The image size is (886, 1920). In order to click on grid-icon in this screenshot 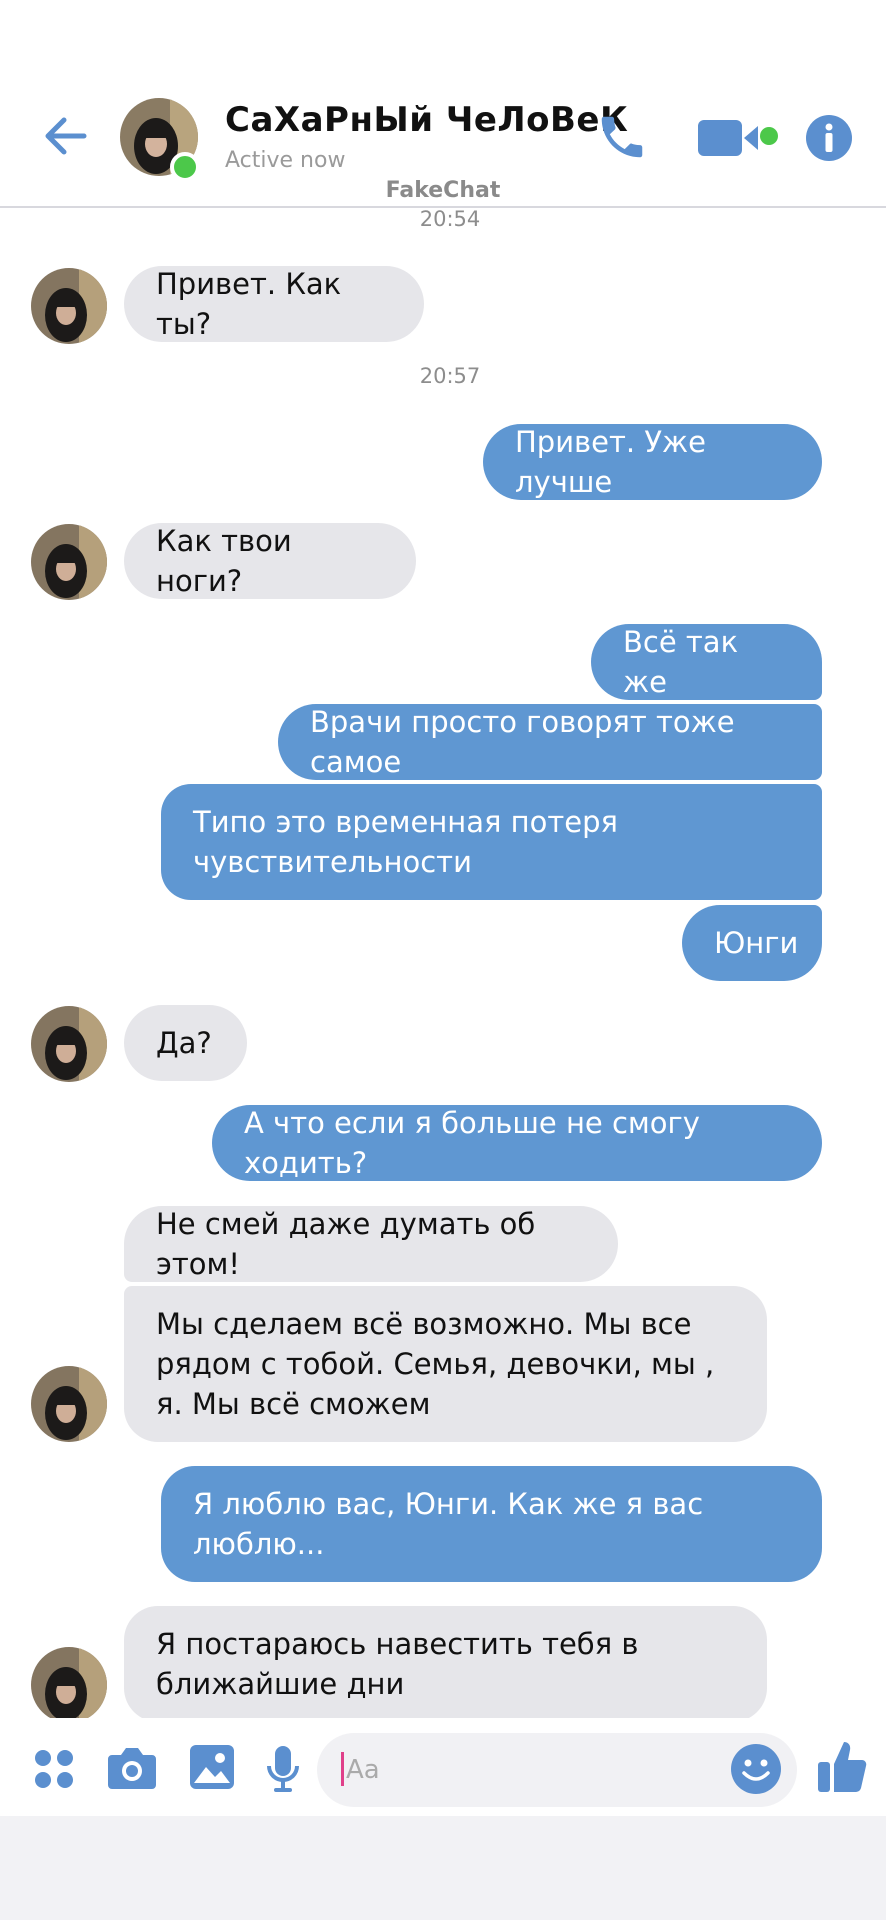, I will do `click(54, 1769)`.